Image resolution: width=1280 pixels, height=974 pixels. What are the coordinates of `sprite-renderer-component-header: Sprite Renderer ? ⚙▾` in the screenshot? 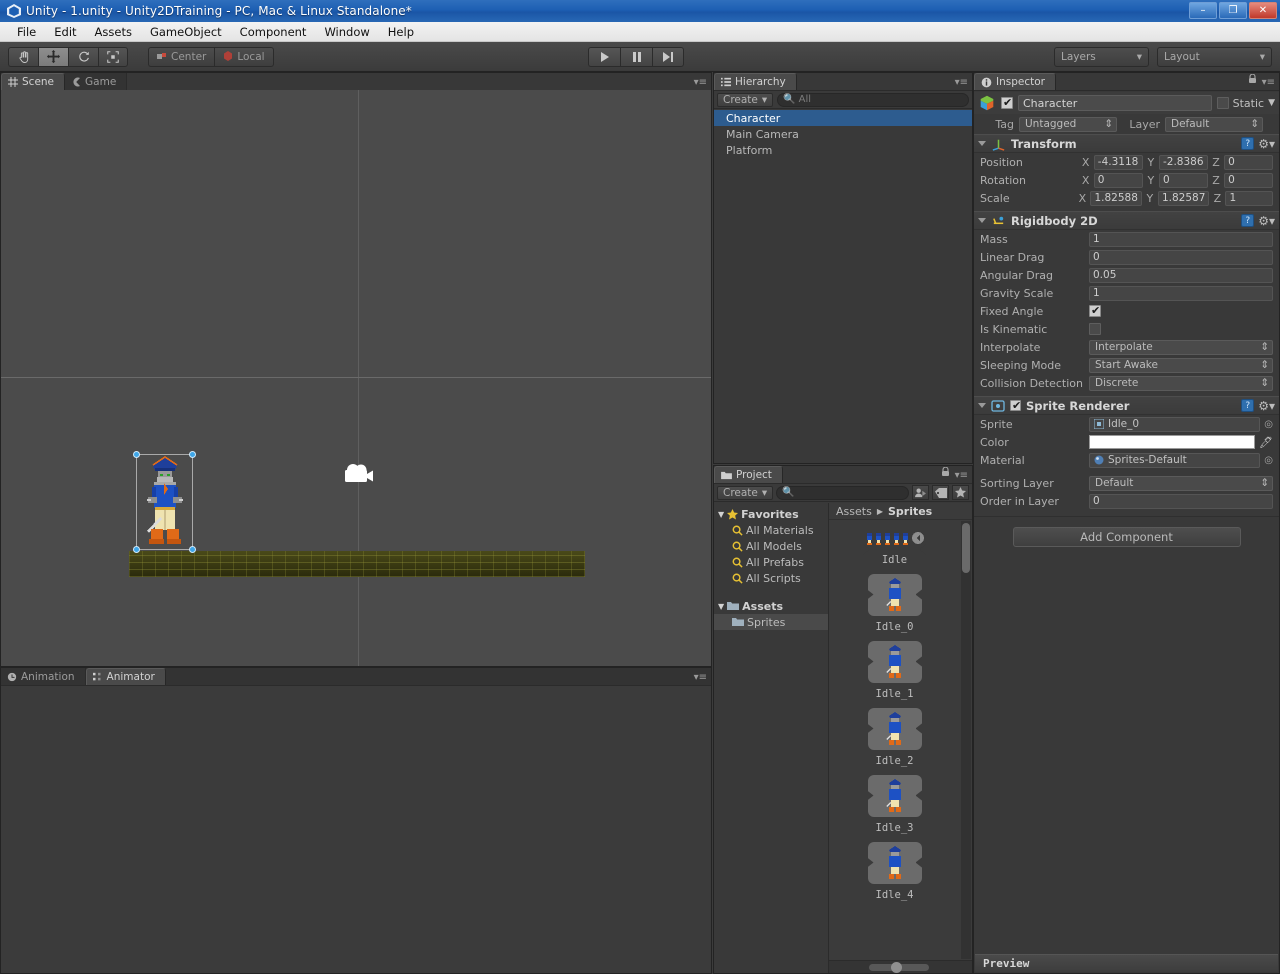 It's located at (1126, 405).